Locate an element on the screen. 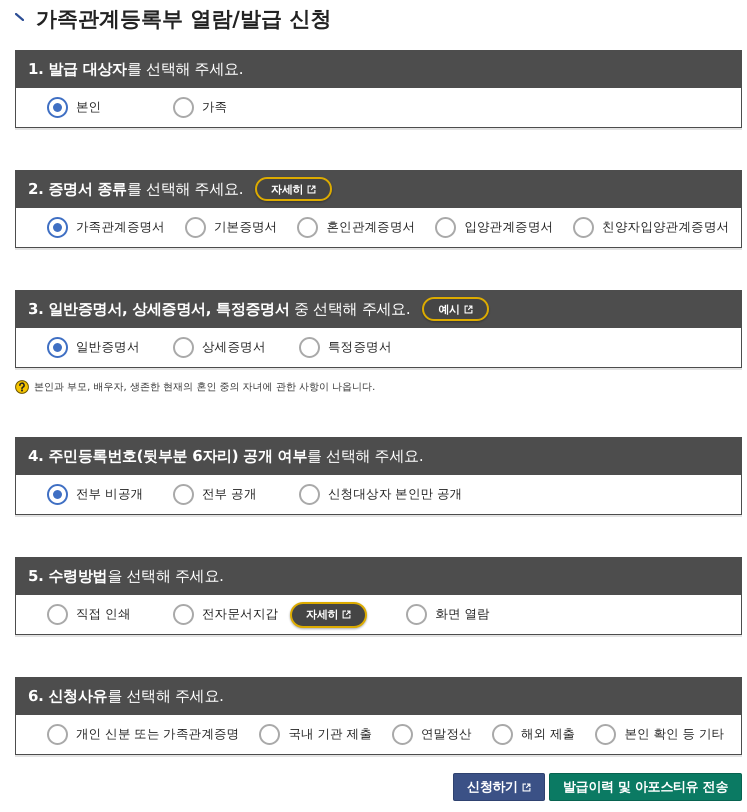  option-label: 해외 제출 is located at coordinates (548, 734).